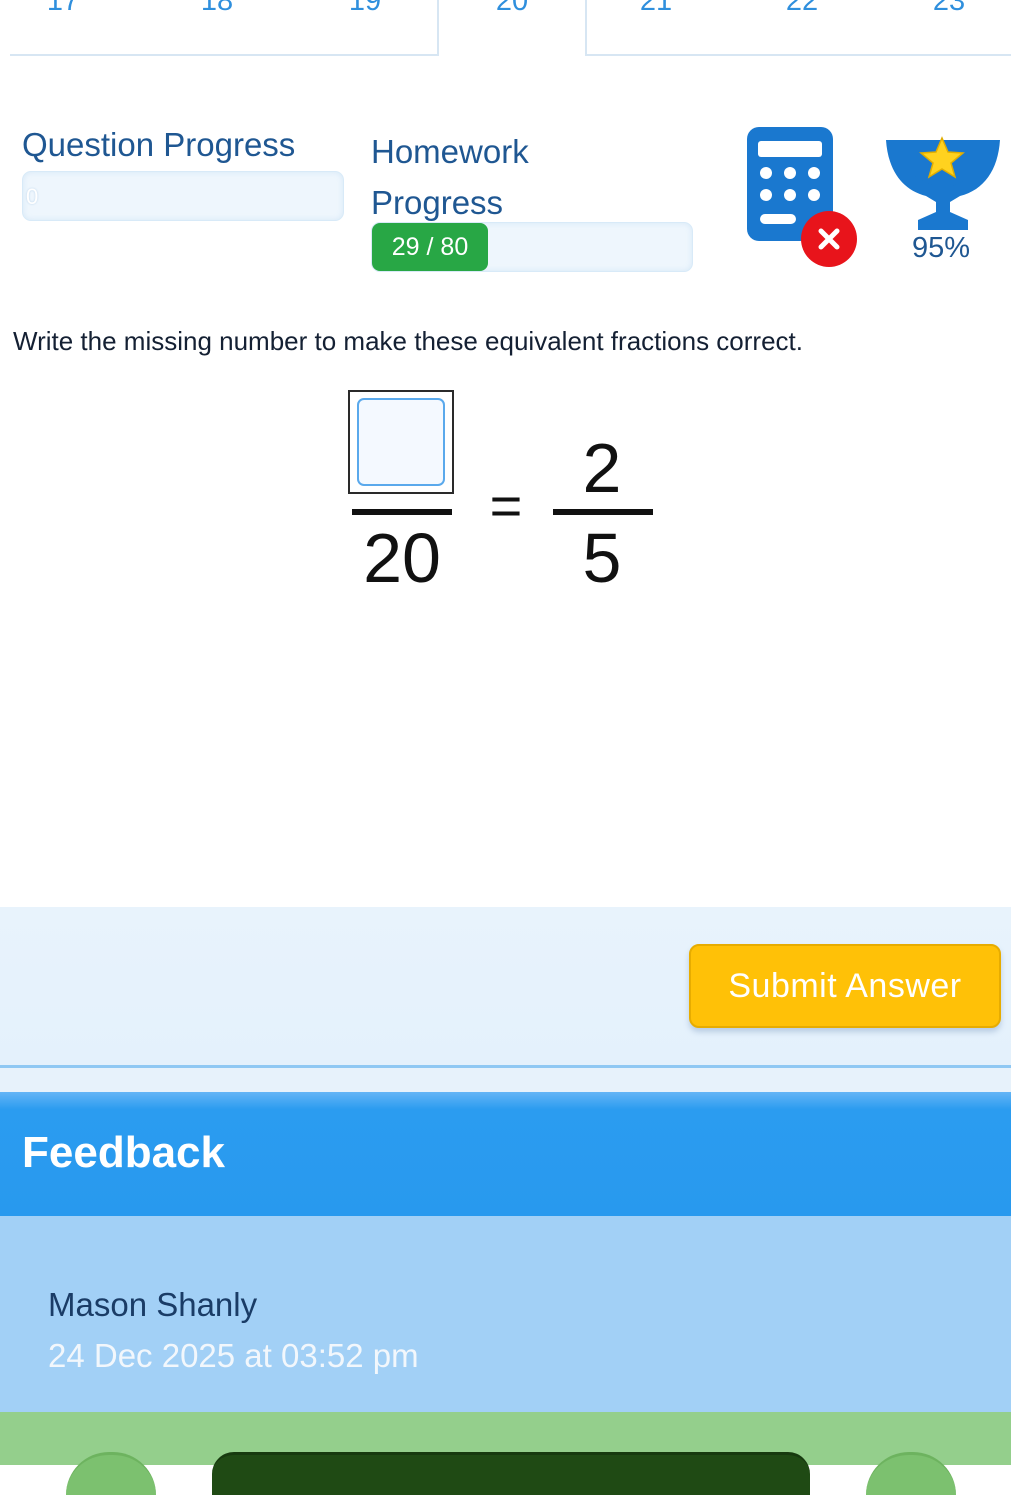 The image size is (1011, 1495). I want to click on feedback-title: Feedback, so click(123, 1152).